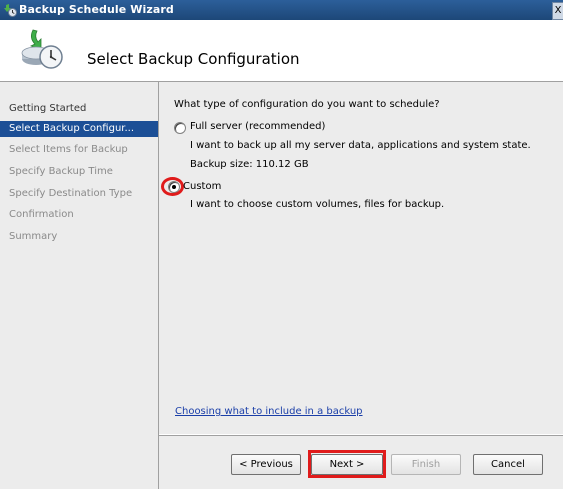  I want to click on custom-radio-highlight, so click(172, 186).